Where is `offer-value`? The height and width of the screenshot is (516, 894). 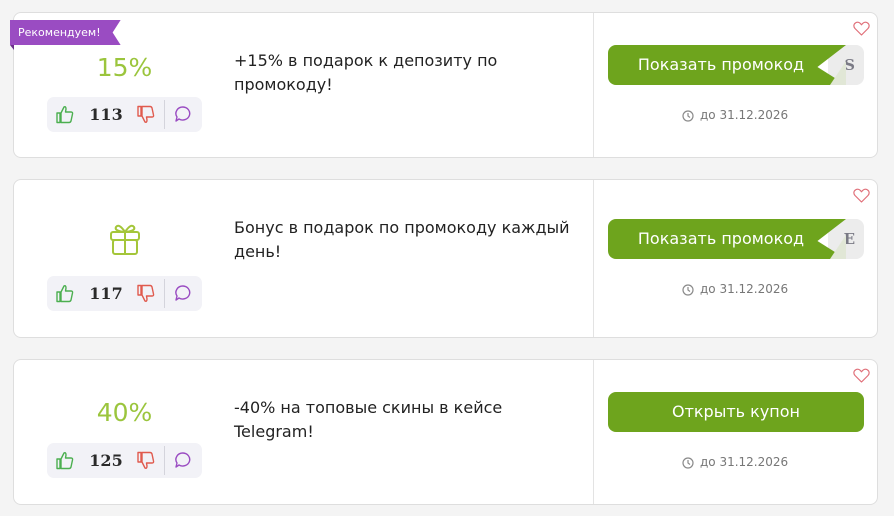 offer-value is located at coordinates (124, 240).